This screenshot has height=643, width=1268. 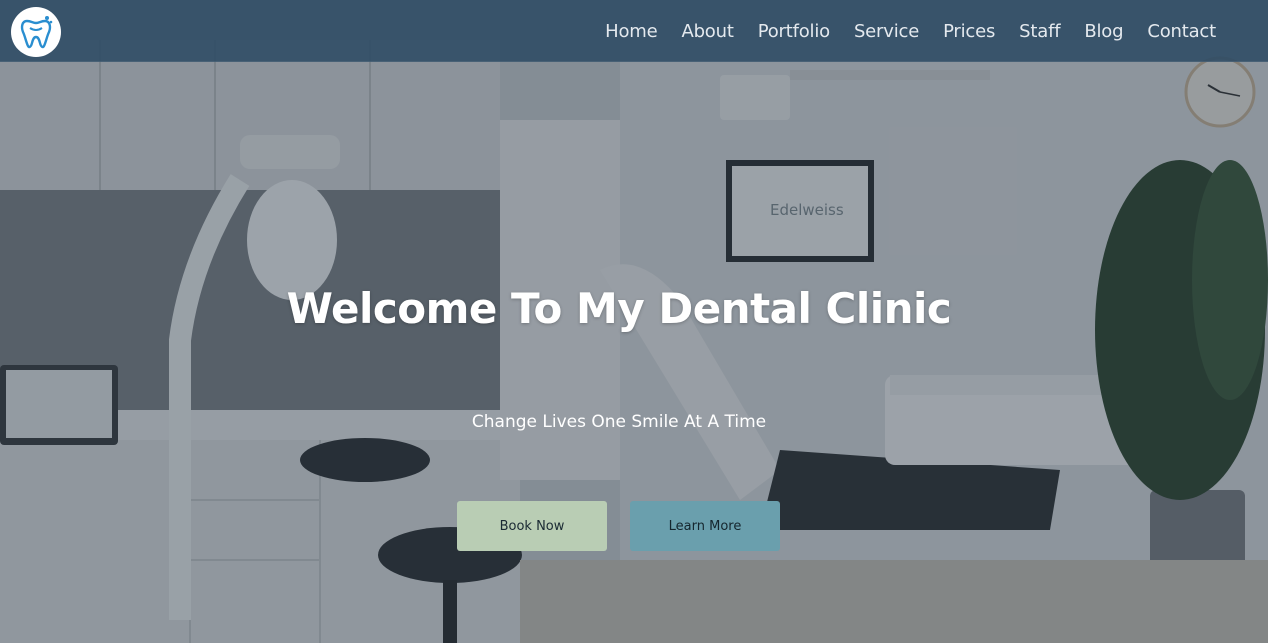 I want to click on tooth-icon, so click(x=36, y=32).